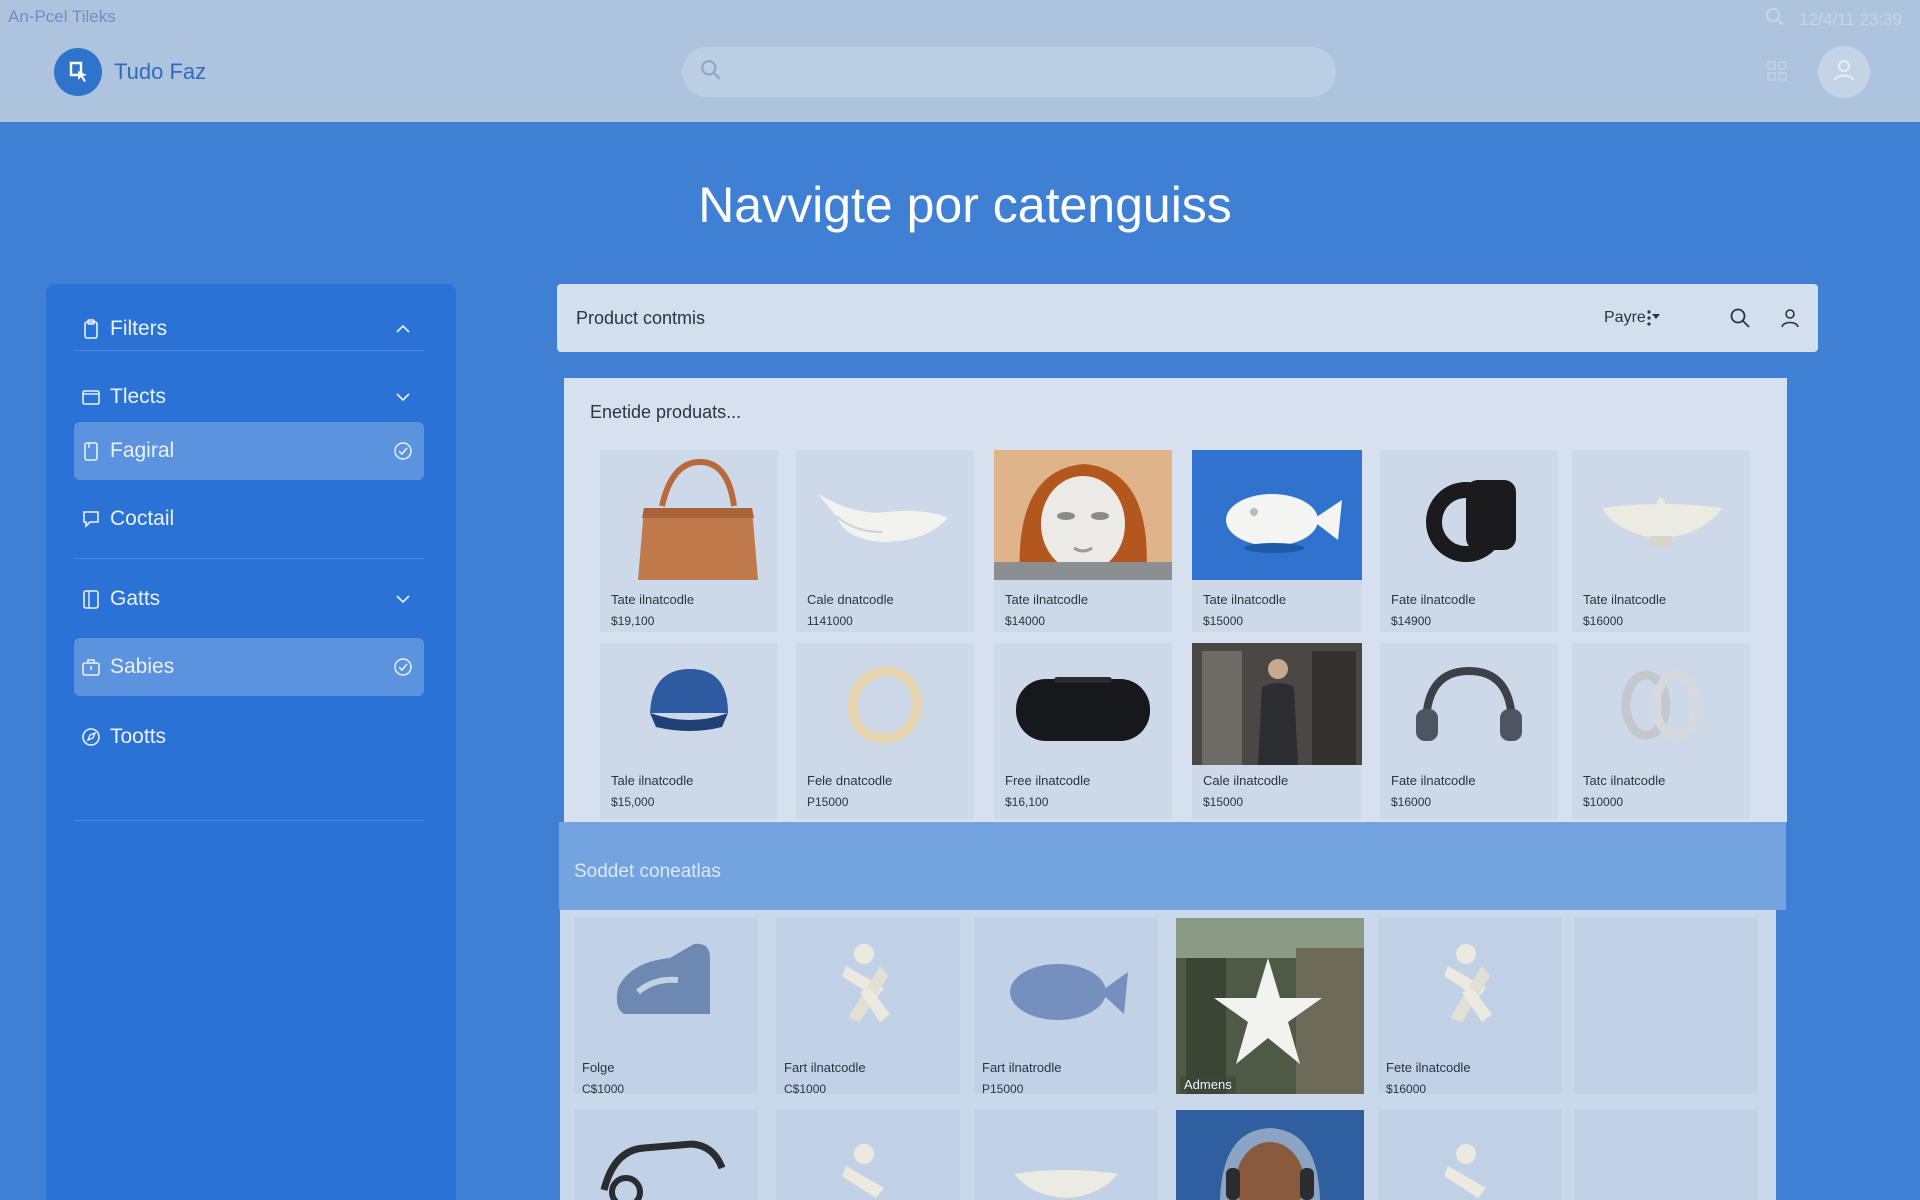 The width and height of the screenshot is (1920, 1200). What do you see at coordinates (249, 519) in the screenshot?
I see `sidebar-item-coctail: Coctail` at bounding box center [249, 519].